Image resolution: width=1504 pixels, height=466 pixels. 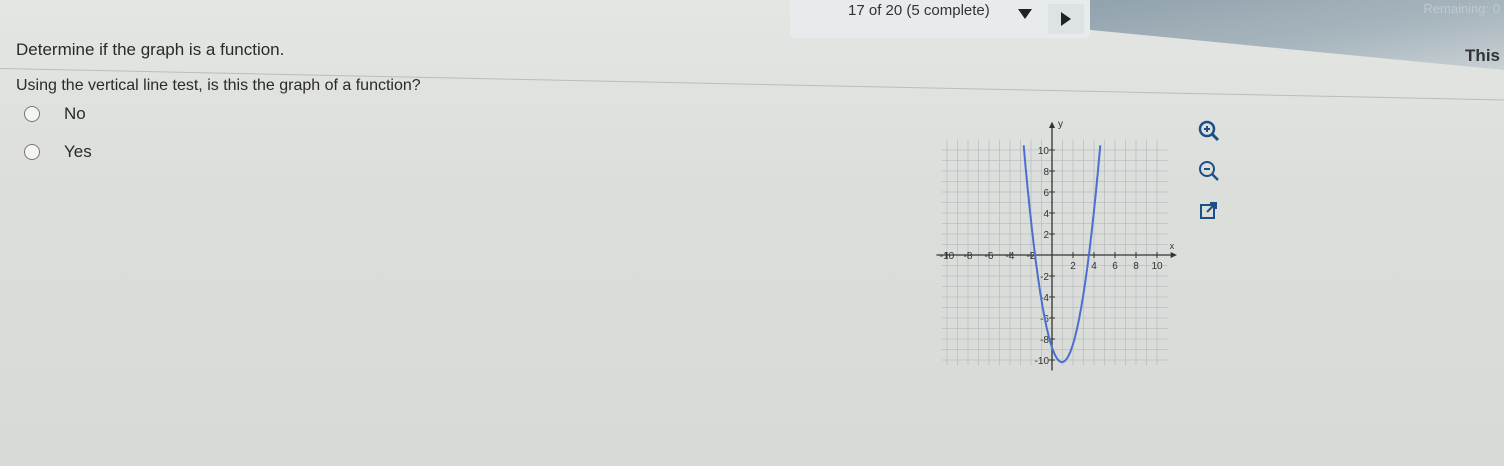 I want to click on y-tick-label: 8, so click(x=1046, y=172).